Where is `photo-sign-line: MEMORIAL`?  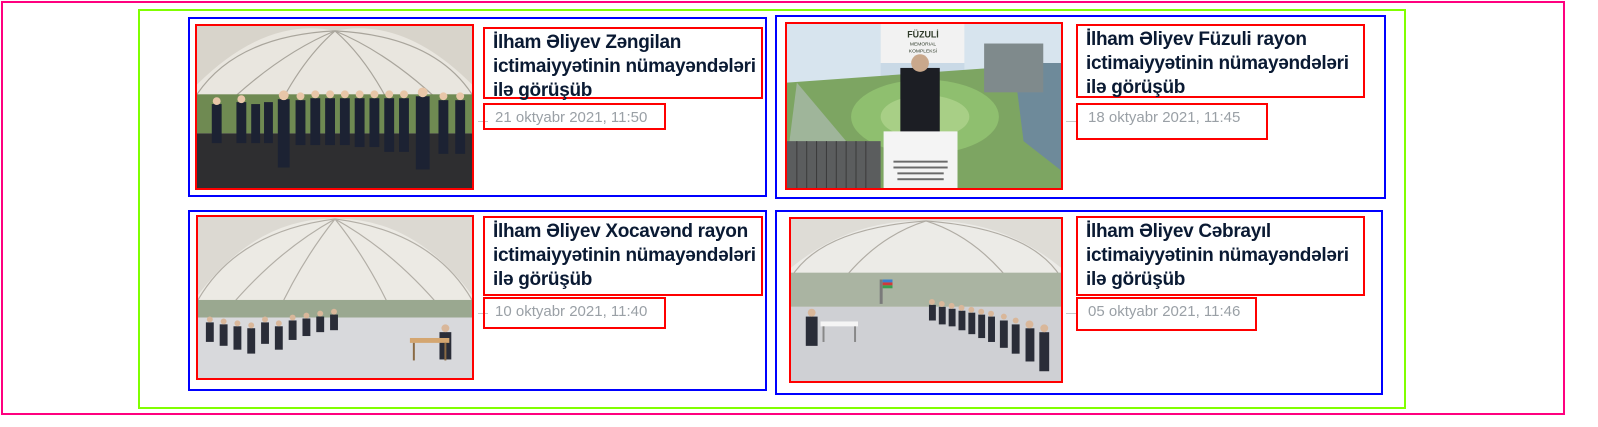 photo-sign-line: MEMORIAL is located at coordinates (923, 44).